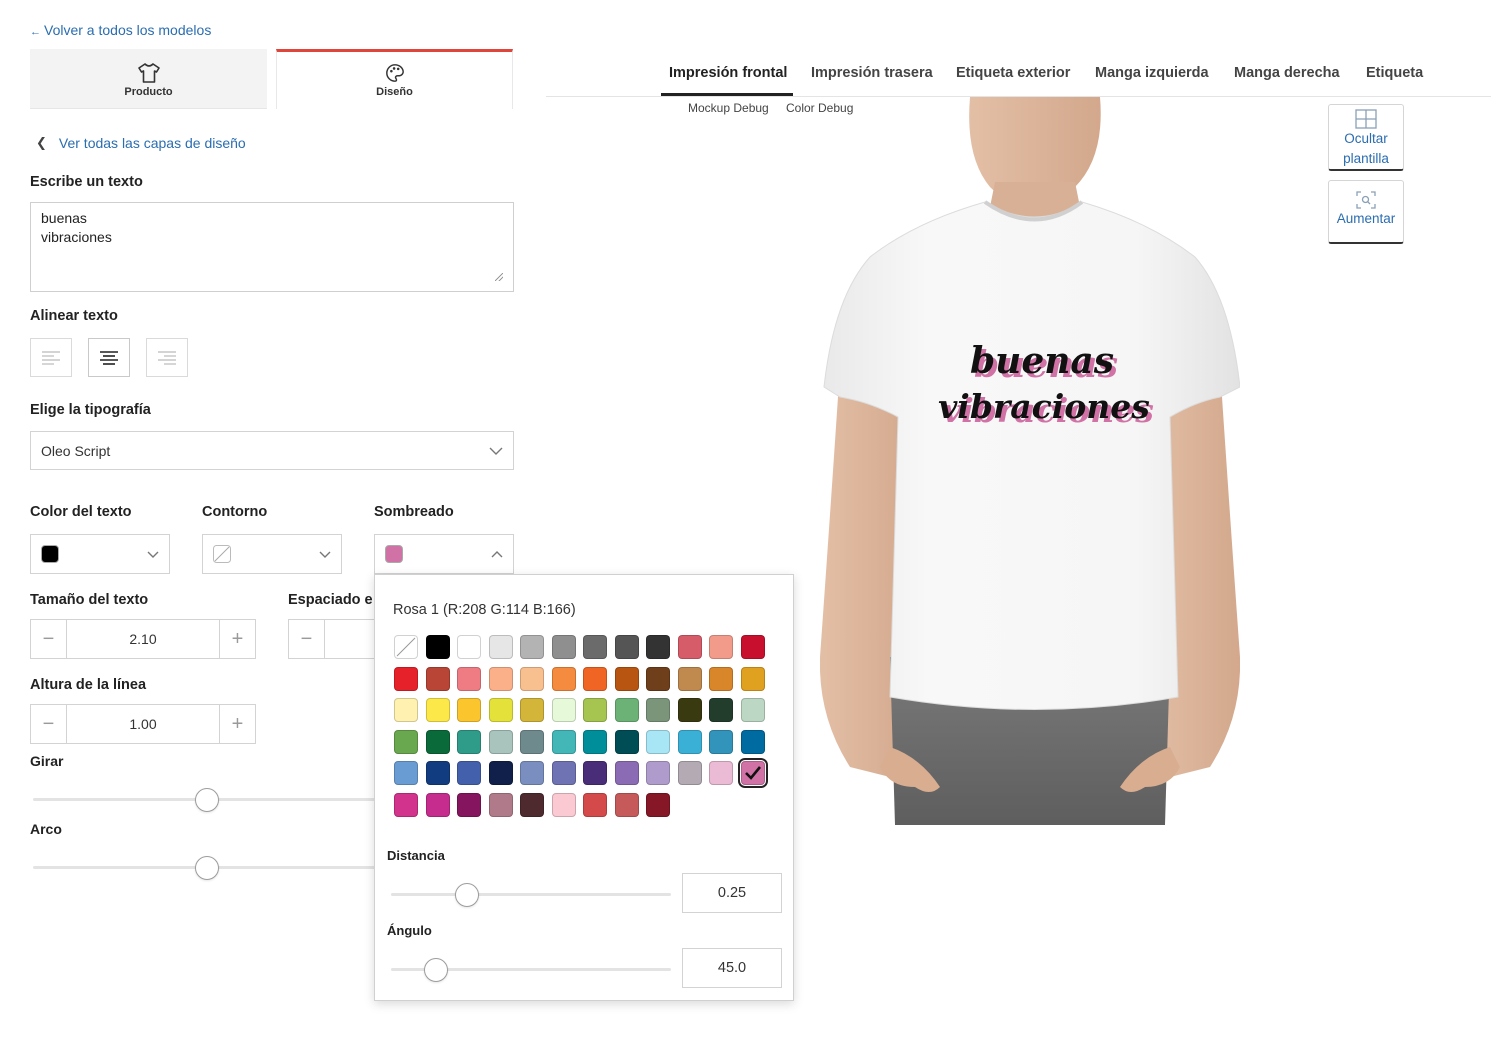 The height and width of the screenshot is (1053, 1491). I want to click on print-text-line1: buenas, so click(1042, 361).